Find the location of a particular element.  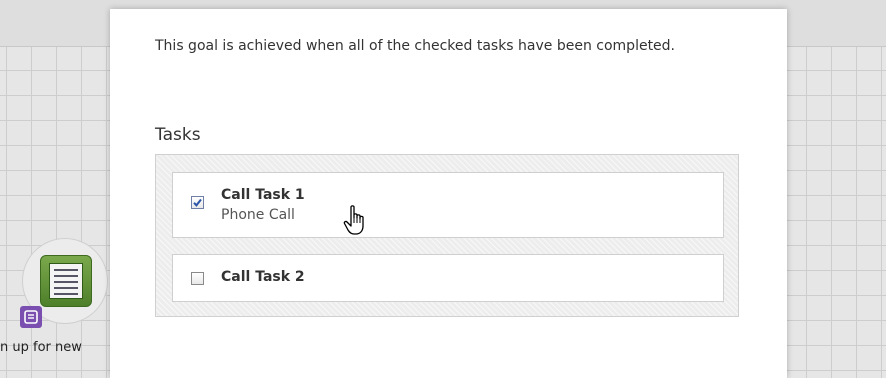

document-list-icon is located at coordinates (66, 281).